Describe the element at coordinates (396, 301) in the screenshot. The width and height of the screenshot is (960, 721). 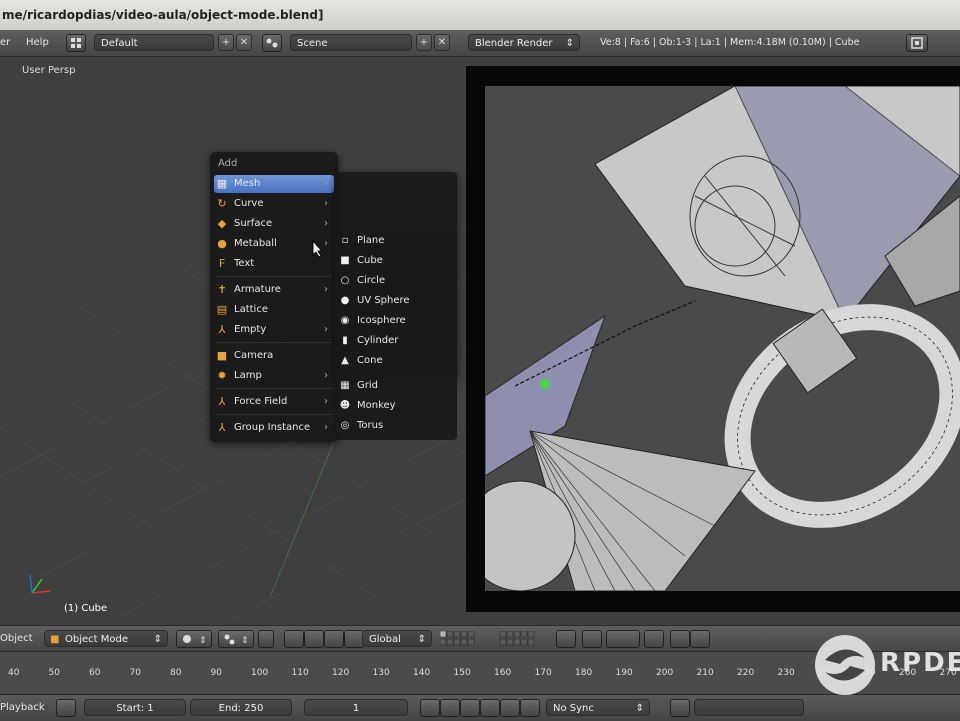
I see `mesh-item-uv-sphere: ● UV Sphere` at that location.